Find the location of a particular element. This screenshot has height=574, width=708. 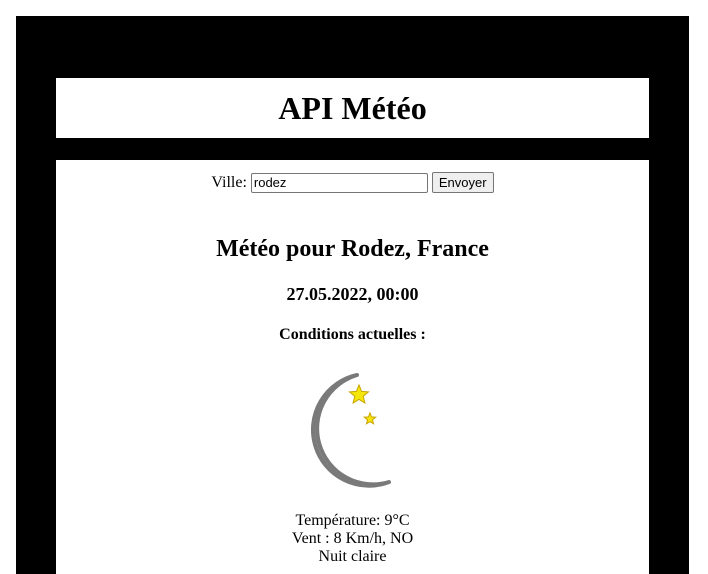

moon-stars-svg is located at coordinates (351, 430).